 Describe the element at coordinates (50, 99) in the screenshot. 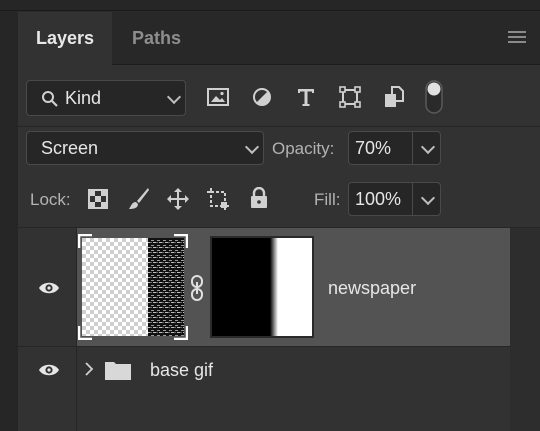

I see `search-icon` at that location.